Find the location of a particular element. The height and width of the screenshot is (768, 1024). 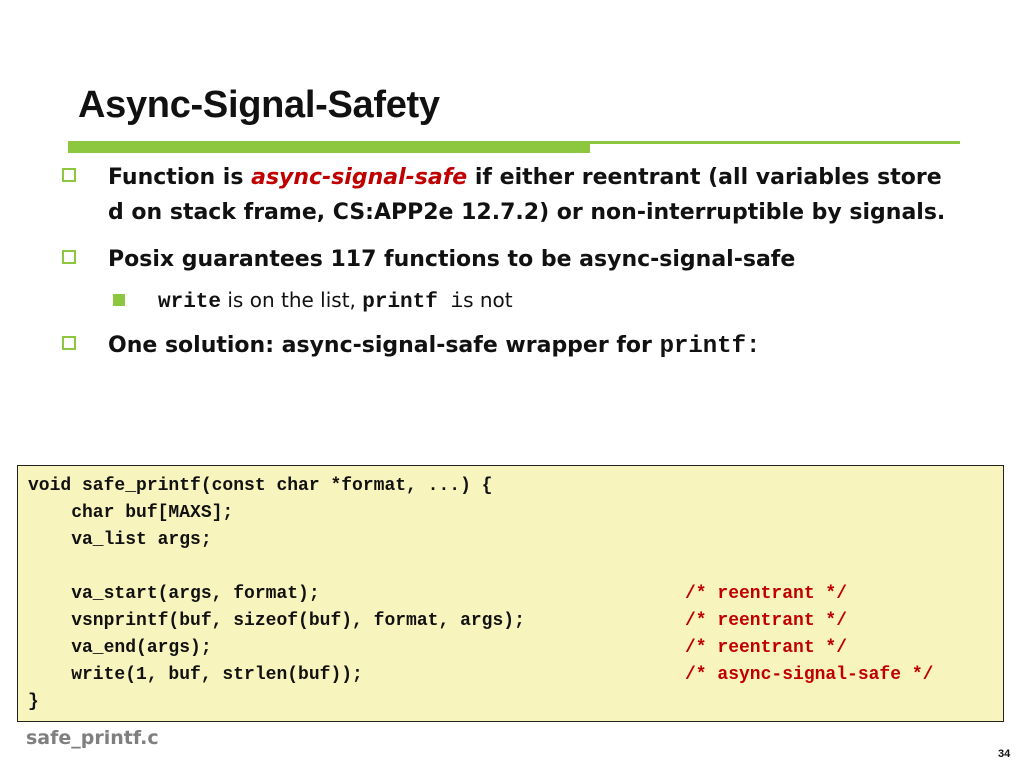

sub-bullet-text2: s not is located at coordinates (488, 300).